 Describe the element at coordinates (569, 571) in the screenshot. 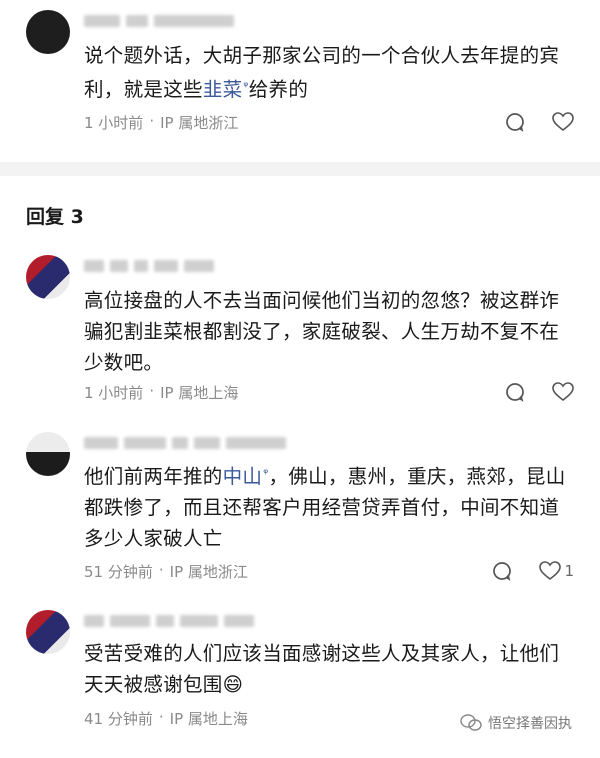

I see `like-count: 1` at that location.